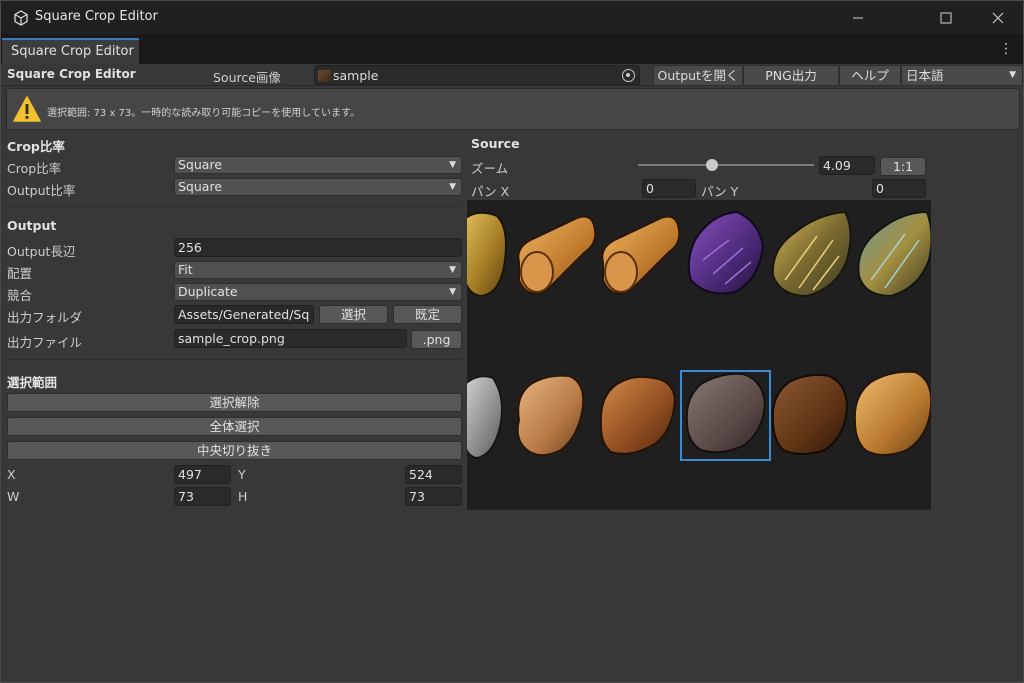 Image resolution: width=1024 pixels, height=683 pixels. Describe the element at coordinates (20, 295) in the screenshot. I see `conflict-label: 競合` at that location.